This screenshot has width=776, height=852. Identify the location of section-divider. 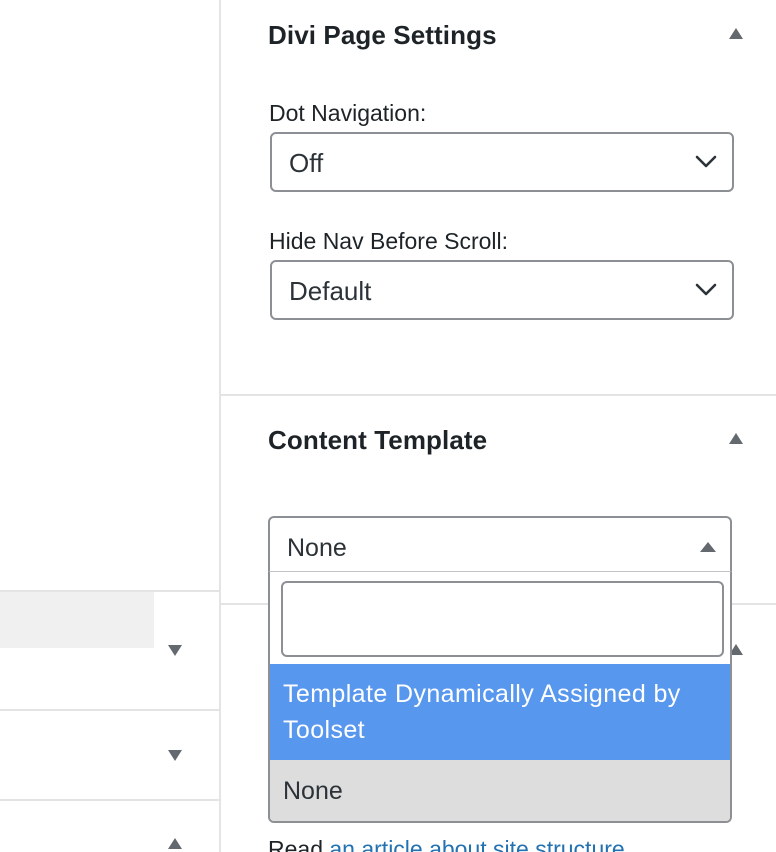
(498, 395).